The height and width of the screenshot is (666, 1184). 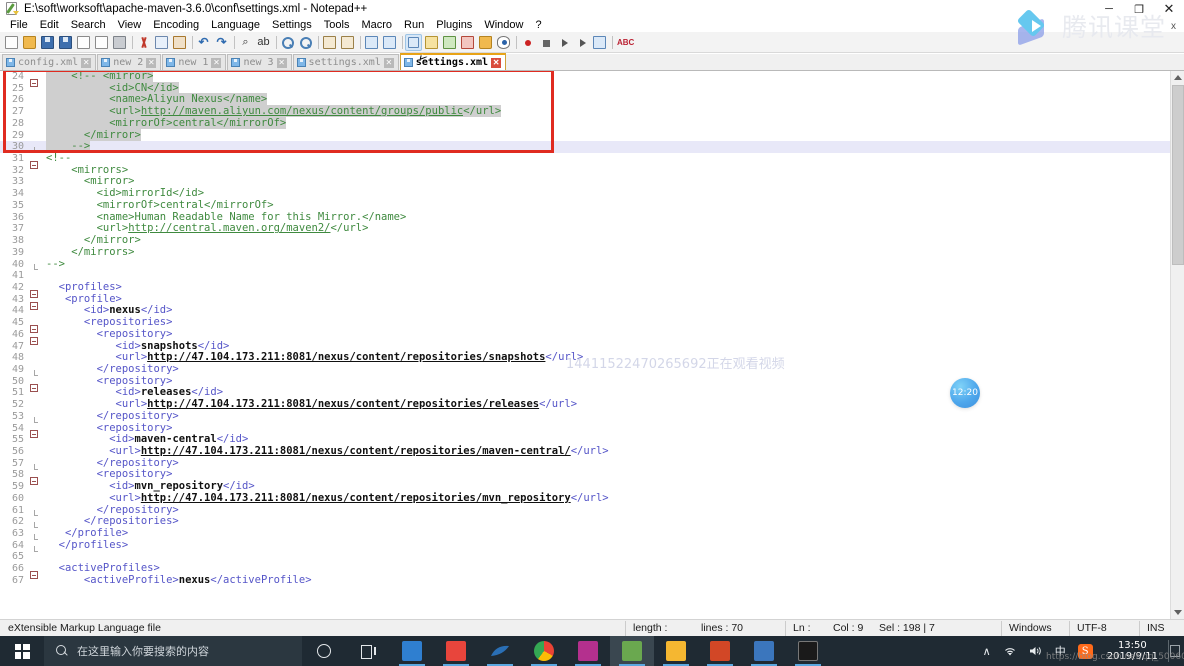 What do you see at coordinates (454, 25) in the screenshot?
I see `menu-item-plugins: Plugins` at bounding box center [454, 25].